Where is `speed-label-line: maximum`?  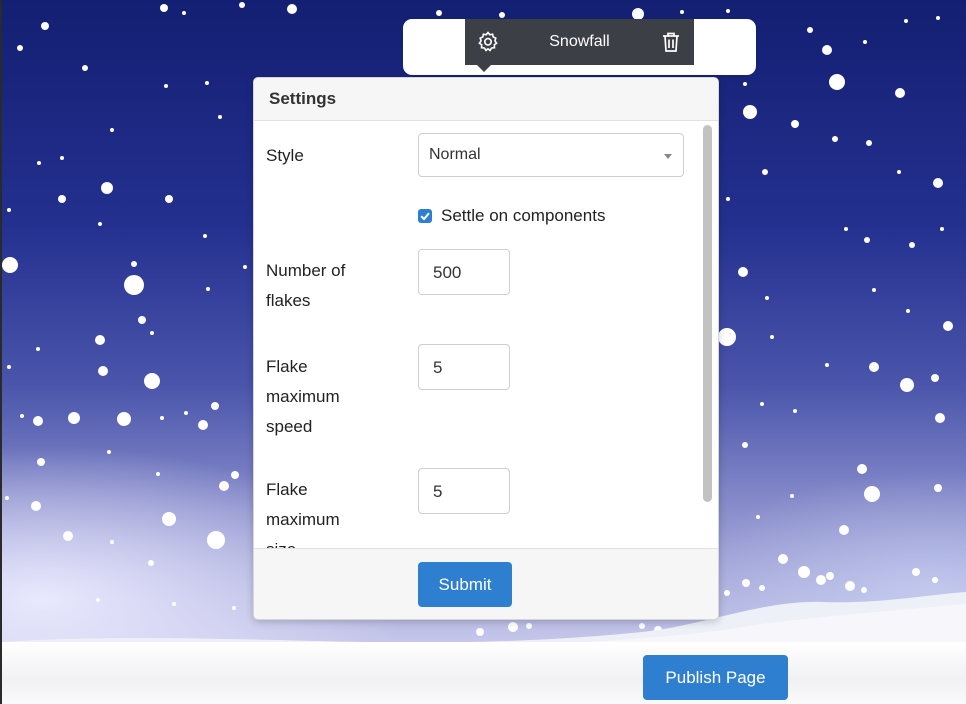 speed-label-line: maximum is located at coordinates (303, 396).